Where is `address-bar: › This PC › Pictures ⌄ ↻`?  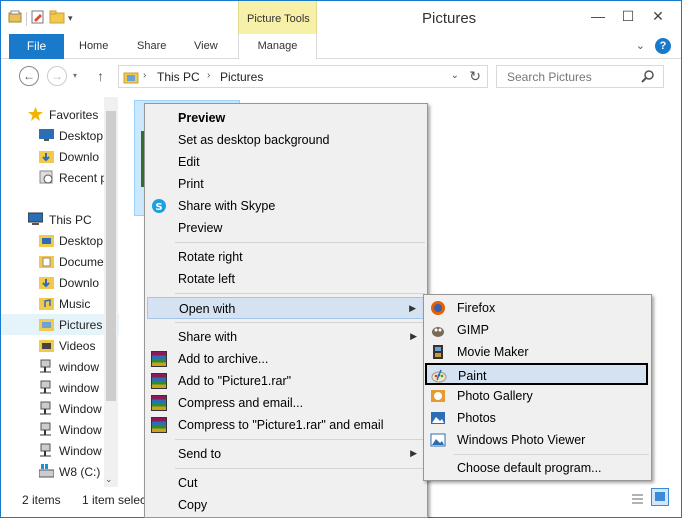
address-bar: › This PC › Pictures ⌄ ↻ is located at coordinates (303, 76).